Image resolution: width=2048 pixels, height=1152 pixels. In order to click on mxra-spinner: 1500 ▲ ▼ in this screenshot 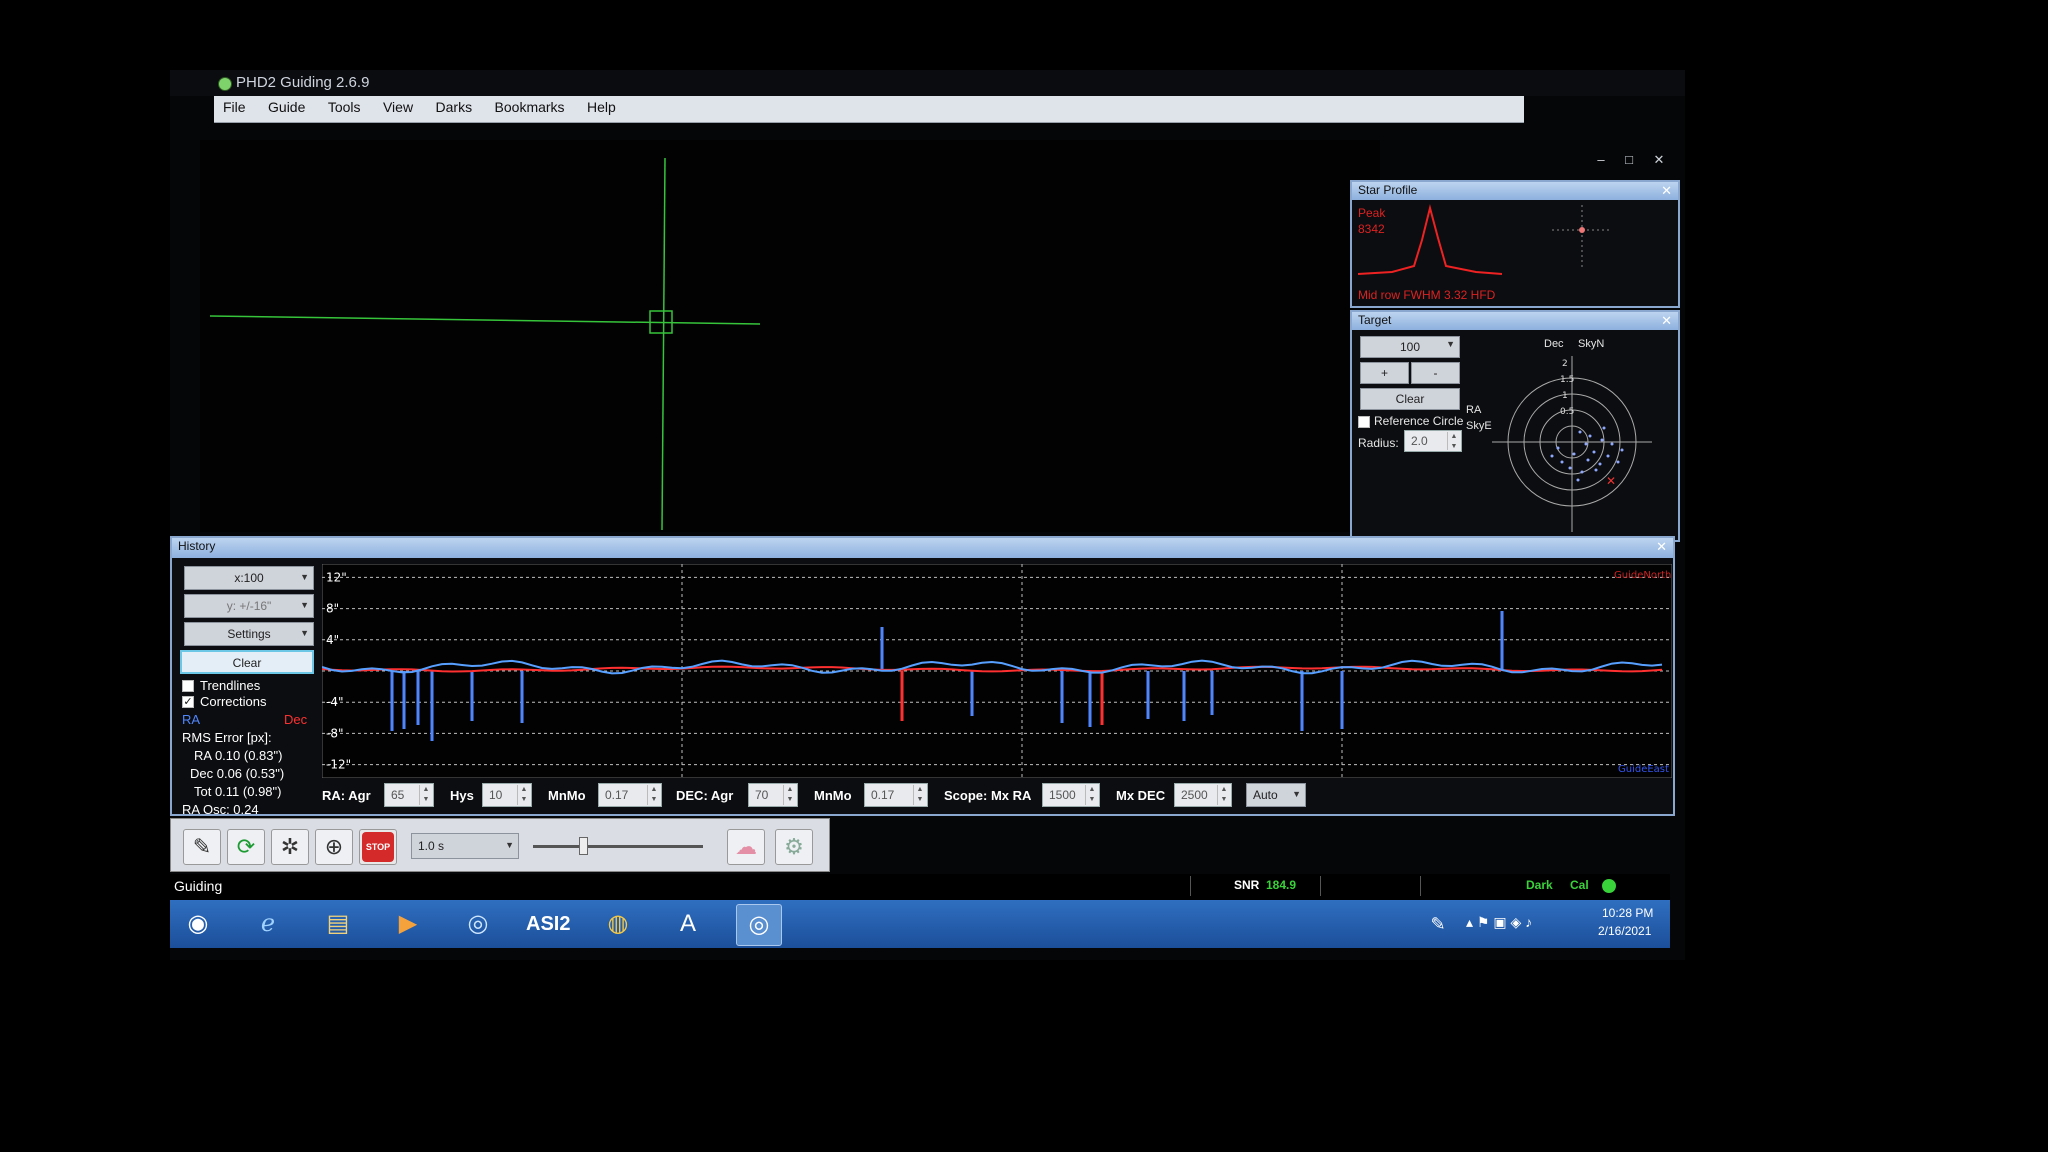, I will do `click(1071, 795)`.